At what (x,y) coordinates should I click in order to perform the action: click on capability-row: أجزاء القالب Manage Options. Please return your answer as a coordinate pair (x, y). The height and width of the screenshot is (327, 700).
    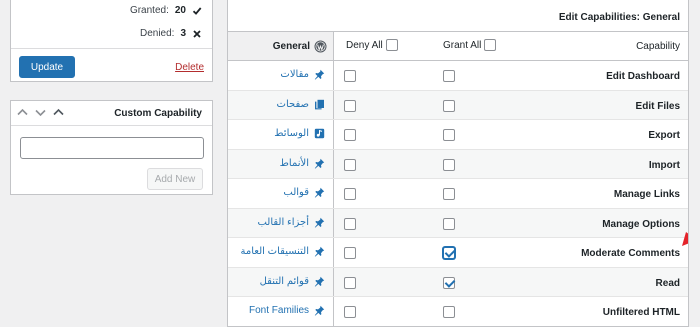
    Looking at the image, I should click on (458, 223).